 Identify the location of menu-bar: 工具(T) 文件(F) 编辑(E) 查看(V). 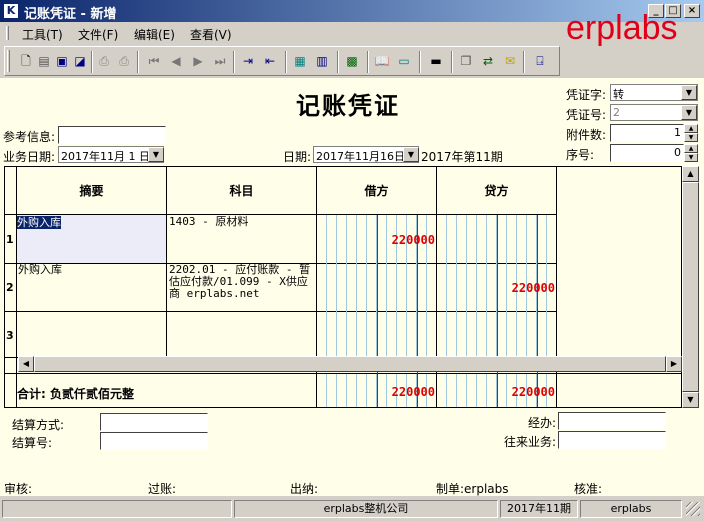
(352, 33).